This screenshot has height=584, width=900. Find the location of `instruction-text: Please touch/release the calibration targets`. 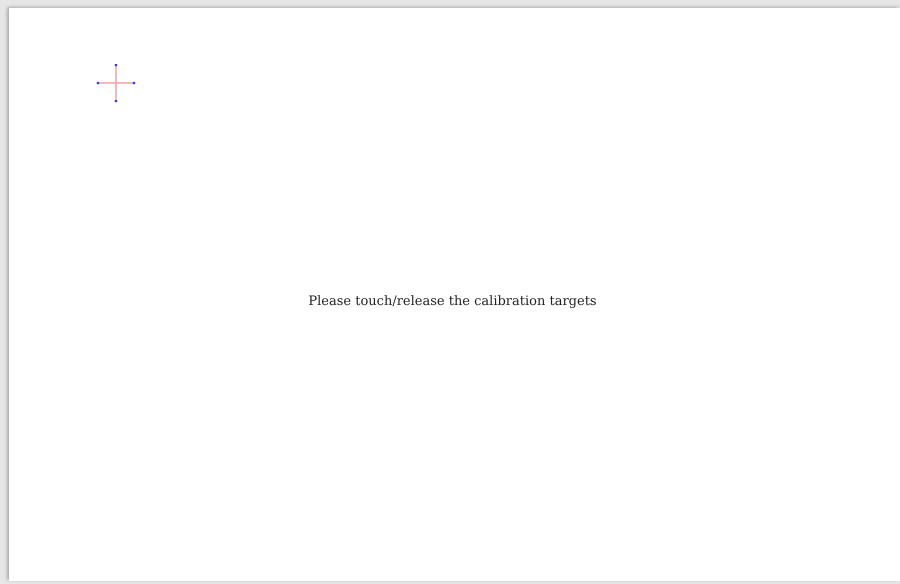

instruction-text: Please touch/release the calibration targets is located at coordinates (452, 301).